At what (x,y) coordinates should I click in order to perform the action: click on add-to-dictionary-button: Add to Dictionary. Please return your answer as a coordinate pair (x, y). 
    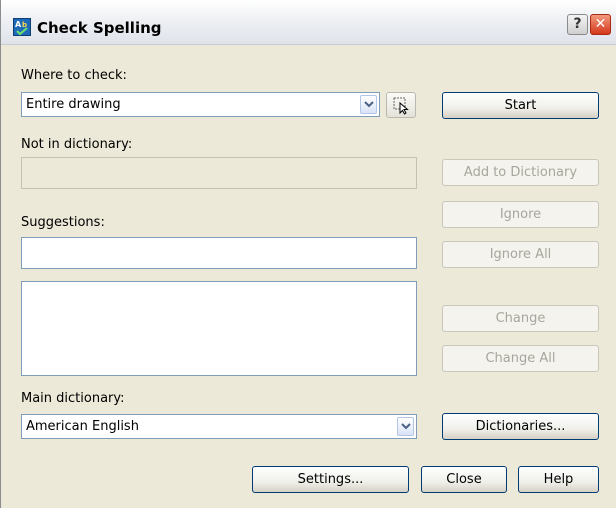
    Looking at the image, I should click on (520, 172).